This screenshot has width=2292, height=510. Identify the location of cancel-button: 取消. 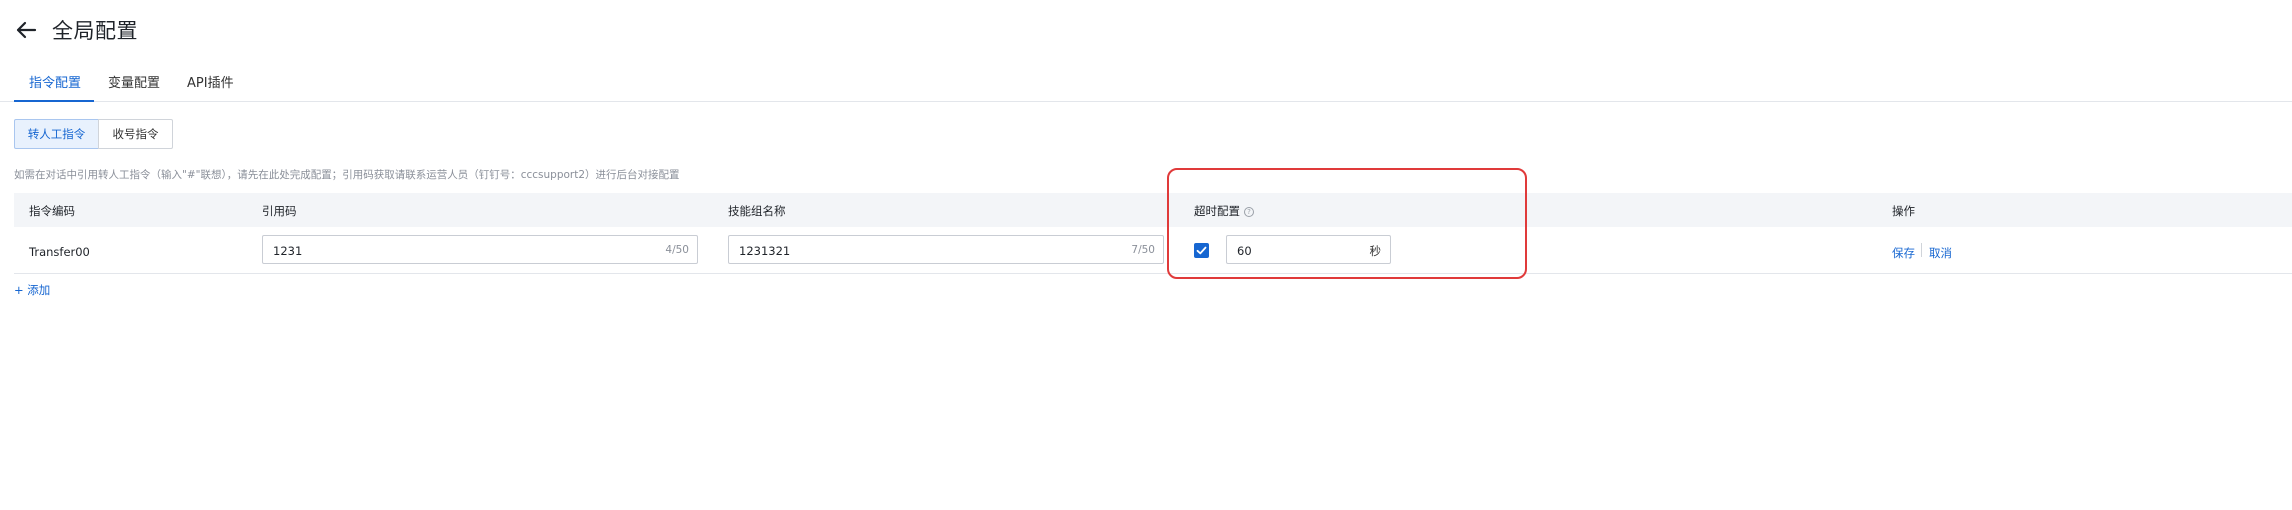
(1940, 253).